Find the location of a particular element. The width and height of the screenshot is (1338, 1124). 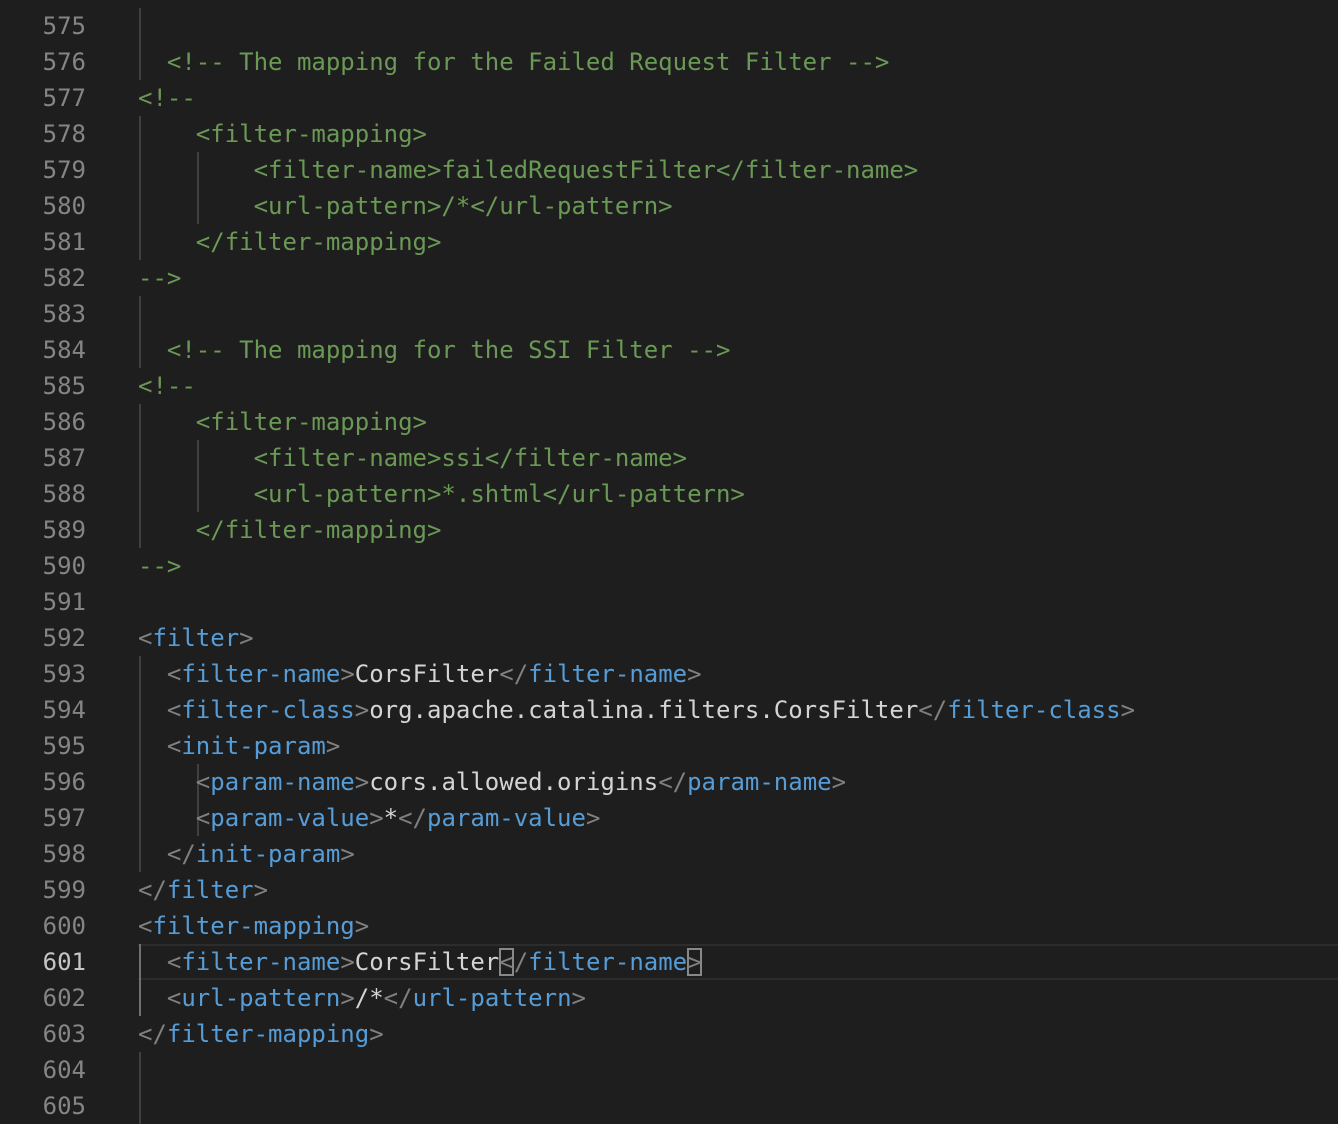

line-code: </filter> is located at coordinates (203, 890).